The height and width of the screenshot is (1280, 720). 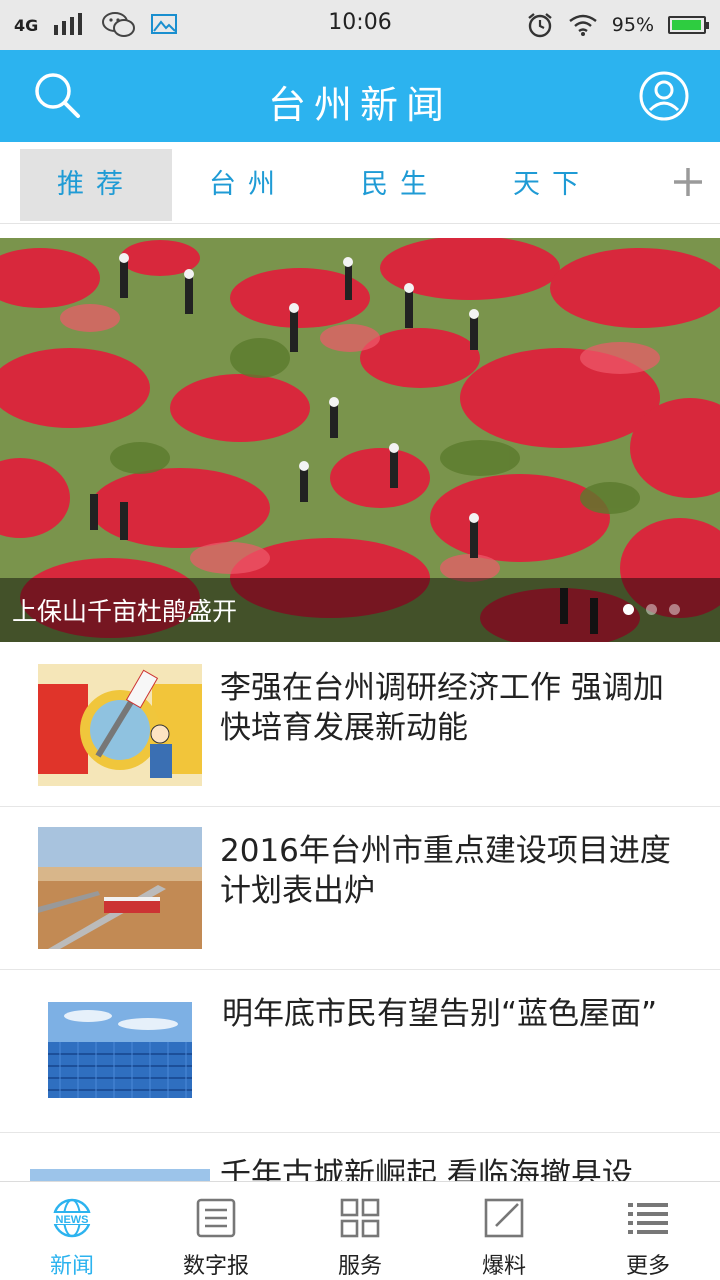 I want to click on nav-services: 服务, so click(x=360, y=1231).